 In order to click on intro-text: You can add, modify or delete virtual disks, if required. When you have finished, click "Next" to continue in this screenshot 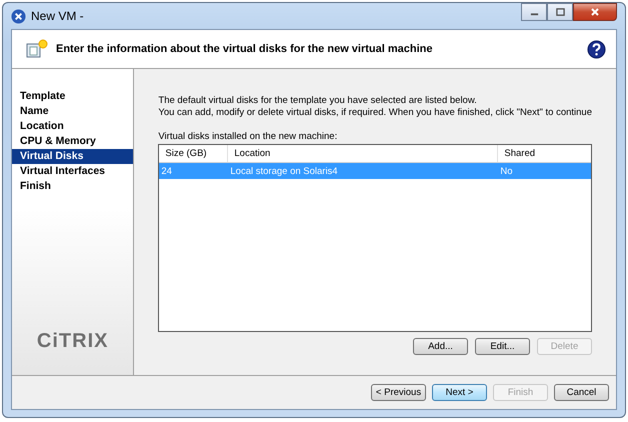, I will do `click(375, 113)`.